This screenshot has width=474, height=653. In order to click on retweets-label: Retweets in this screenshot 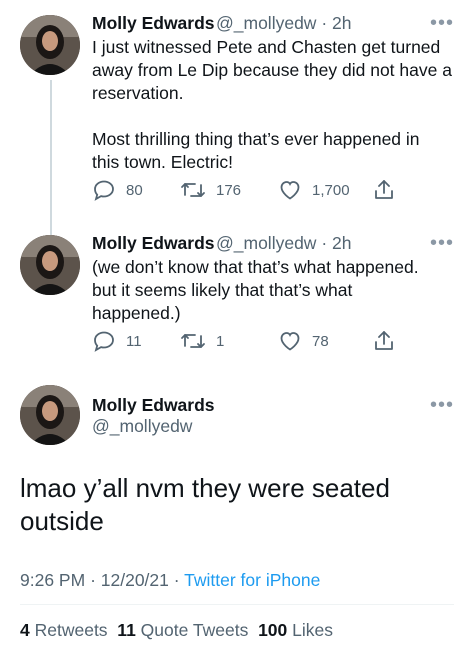, I will do `click(71, 630)`.